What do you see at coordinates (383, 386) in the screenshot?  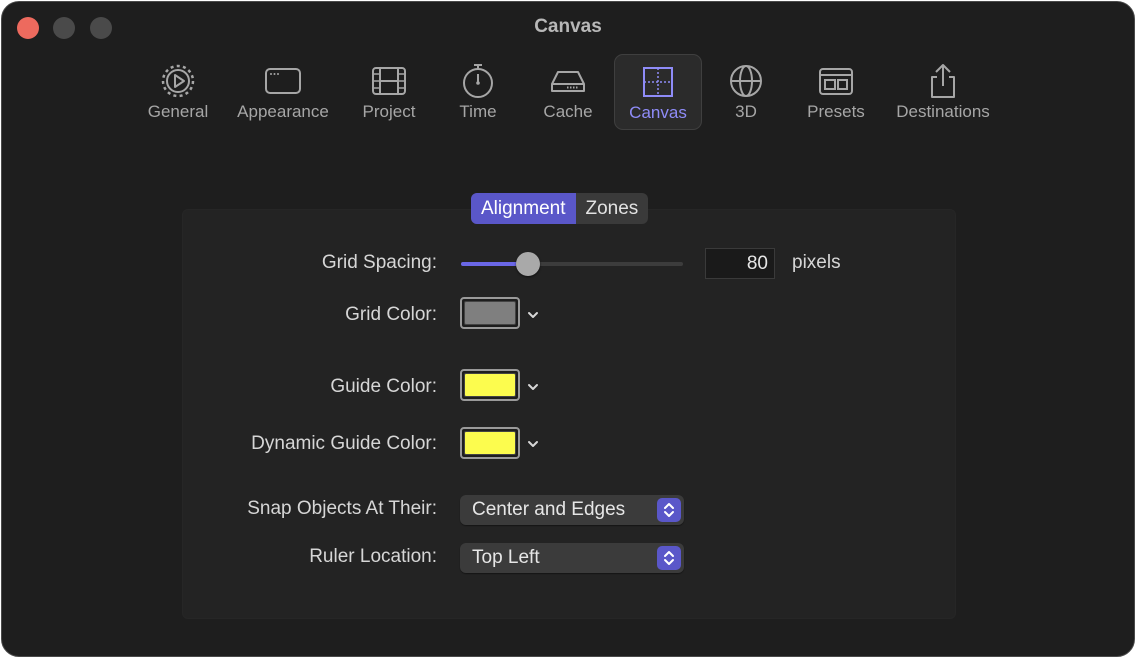 I see `guide-color-label: Guide Color:` at bounding box center [383, 386].